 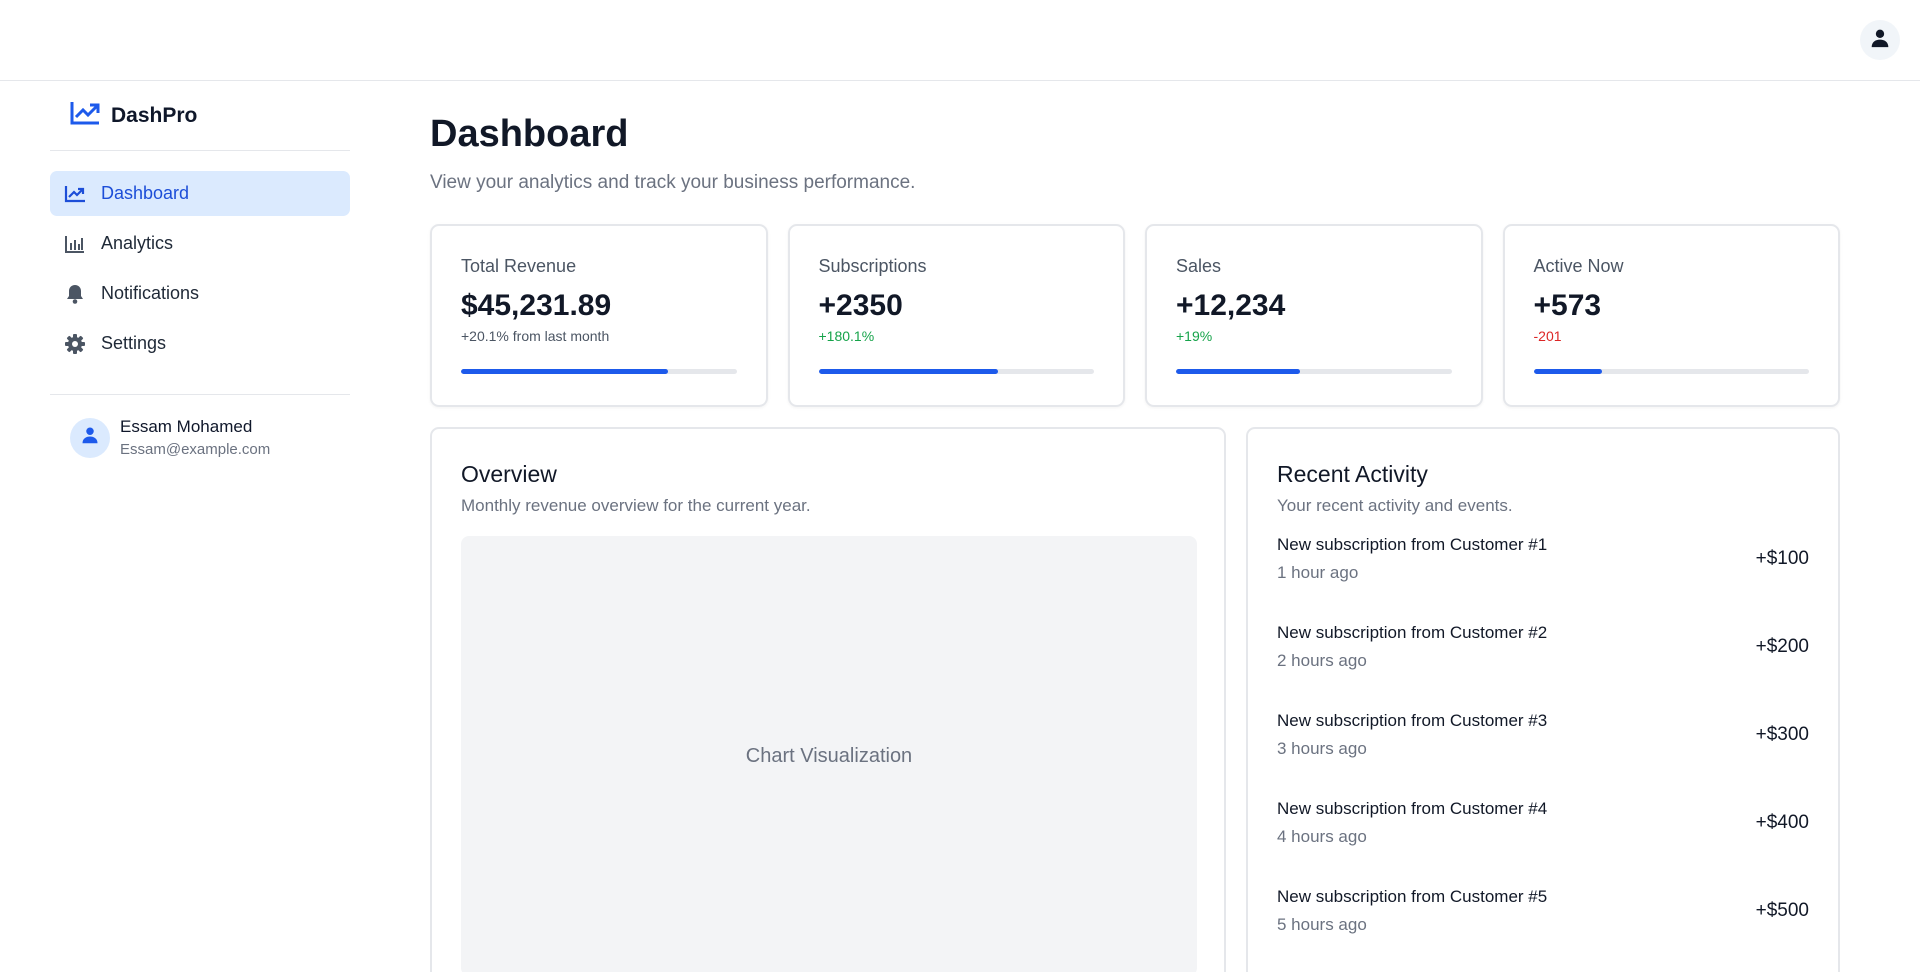 I want to click on sidebar-item-label: Dashboard, so click(x=145, y=193).